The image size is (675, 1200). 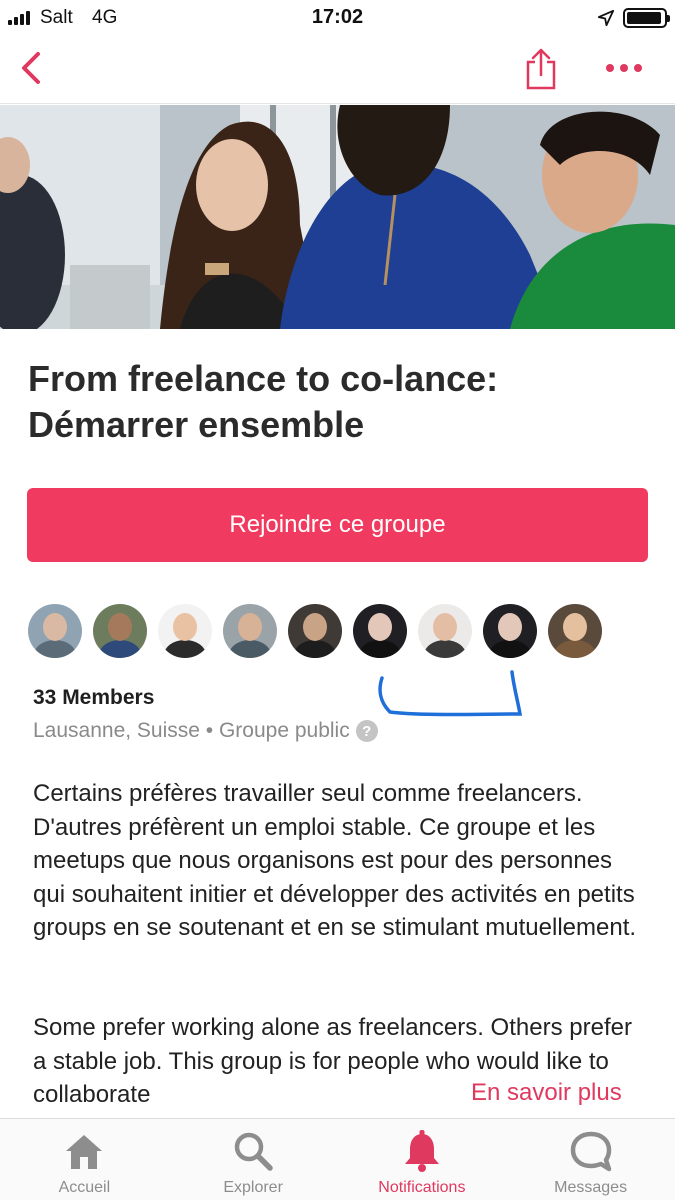 I want to click on battery-icon, so click(x=646, y=18).